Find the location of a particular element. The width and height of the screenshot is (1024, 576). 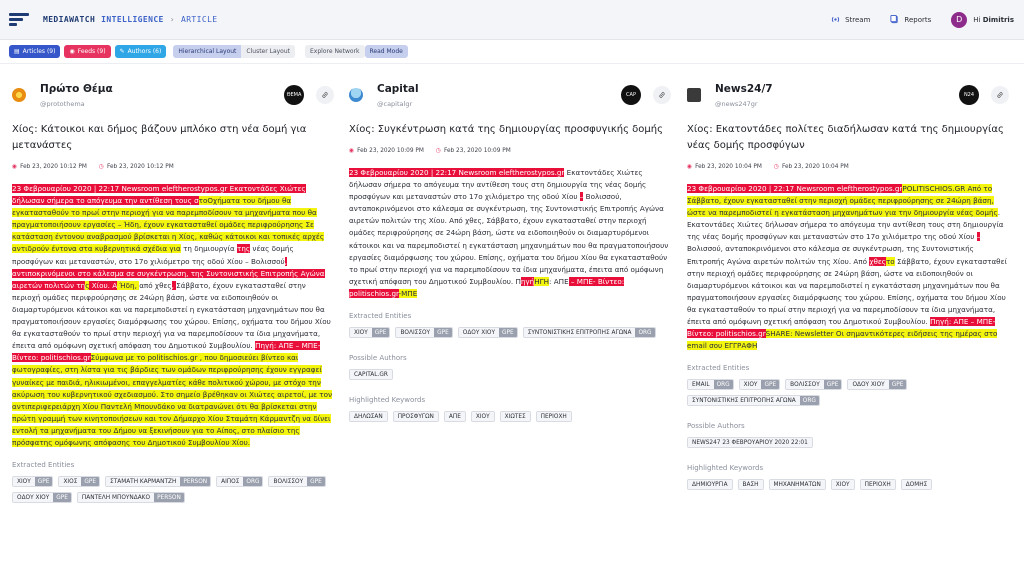

source-name: Πρώτο Θέμα is located at coordinates (76, 89).